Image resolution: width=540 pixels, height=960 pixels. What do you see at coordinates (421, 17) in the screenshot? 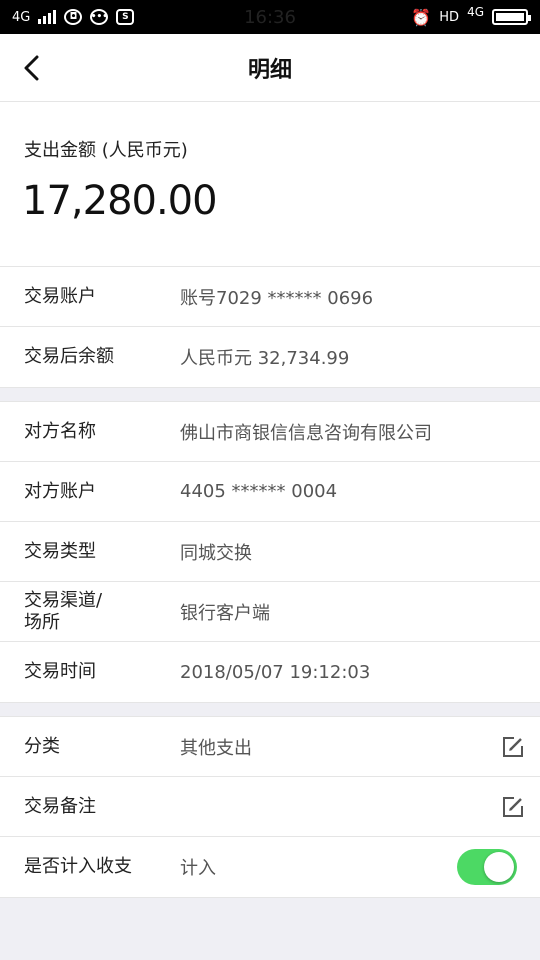
I see `alarm-icon: ⏰` at bounding box center [421, 17].